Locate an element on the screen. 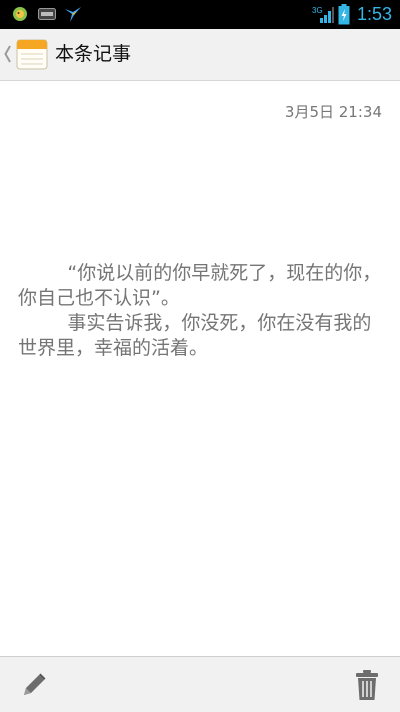 Image resolution: width=400 pixels, height=712 pixels. pencil-icon is located at coordinates (33, 686).